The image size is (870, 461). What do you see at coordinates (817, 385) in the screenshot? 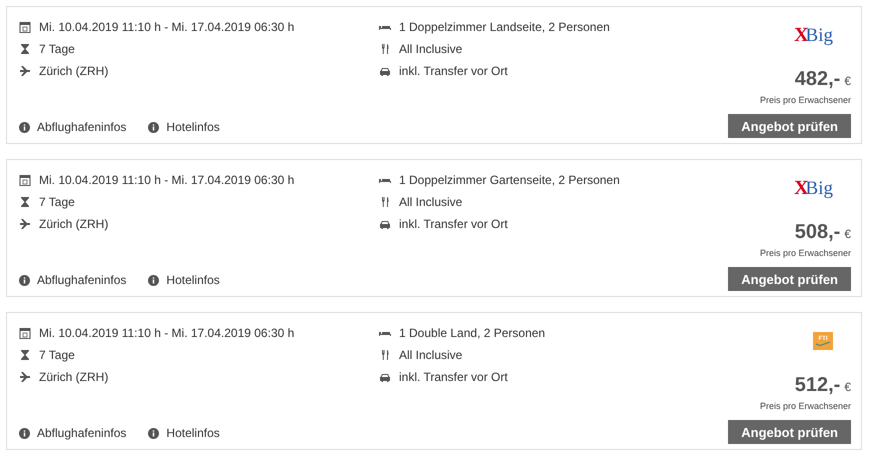
I see `price: 512,-` at bounding box center [817, 385].